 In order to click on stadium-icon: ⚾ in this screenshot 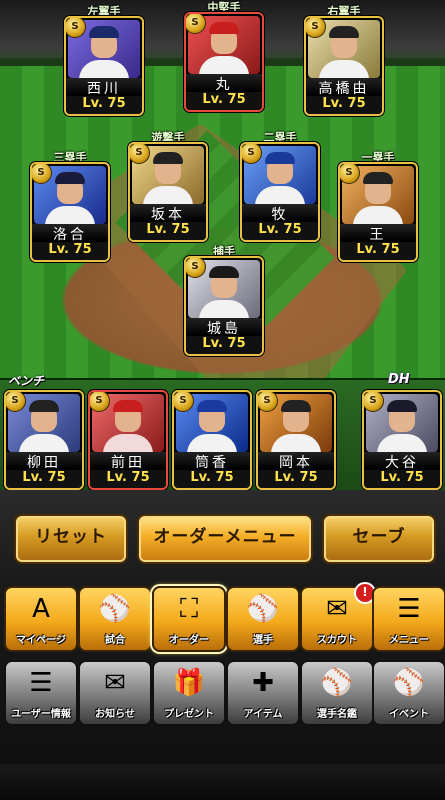, I will do `click(115, 609)`.